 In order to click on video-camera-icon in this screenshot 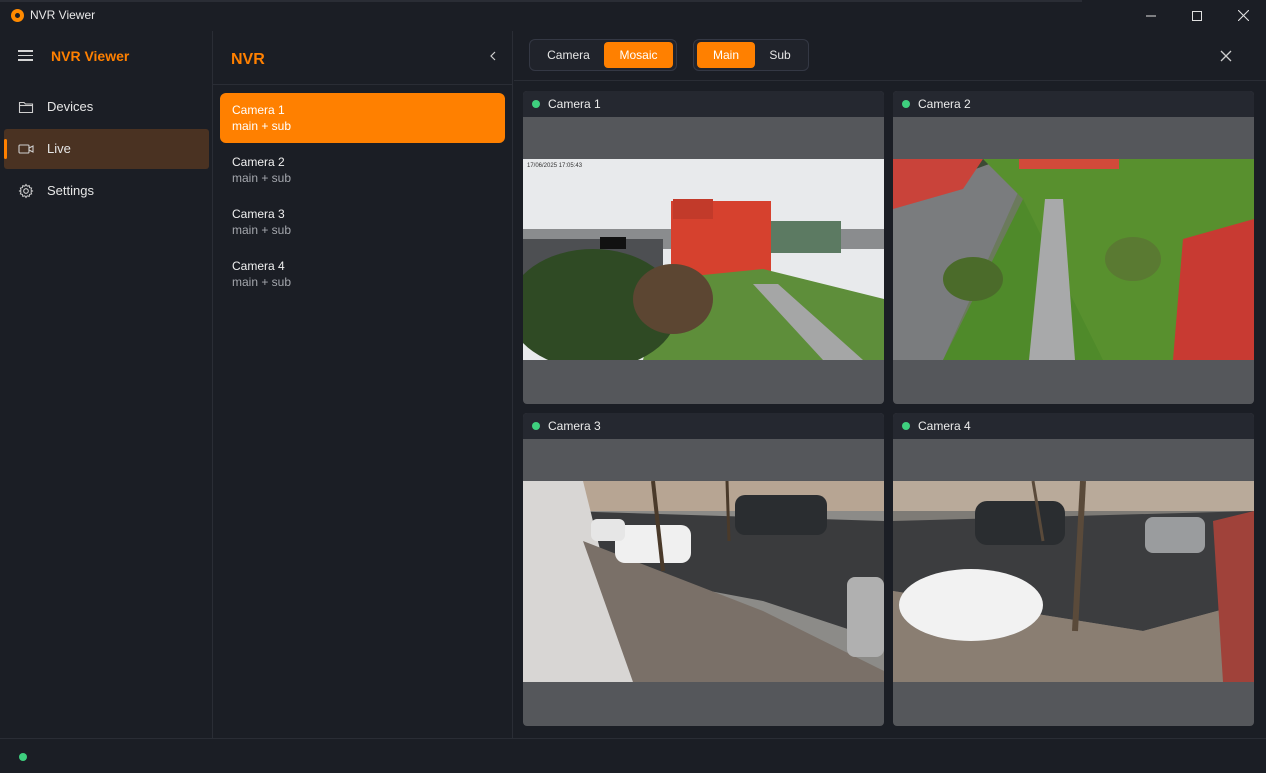, I will do `click(26, 149)`.